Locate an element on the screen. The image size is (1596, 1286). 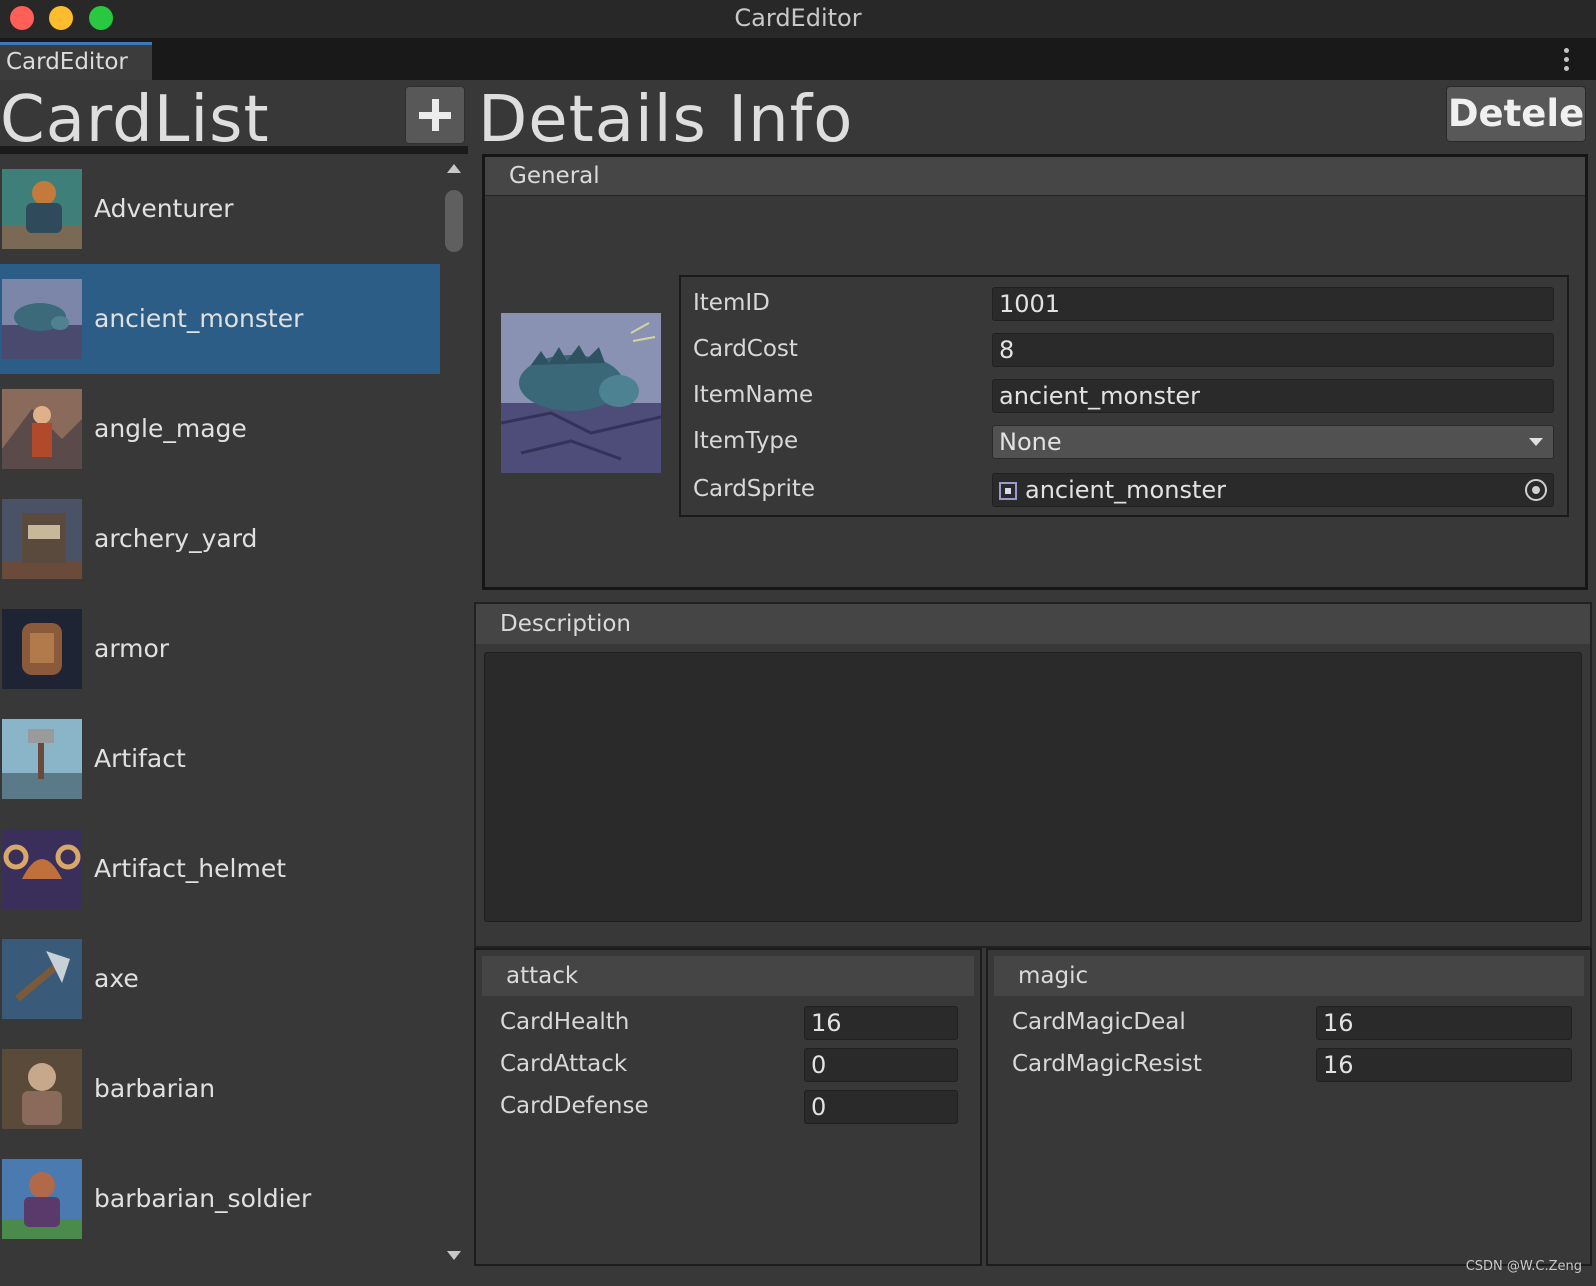
list-item: Adventurer is located at coordinates (220, 209).